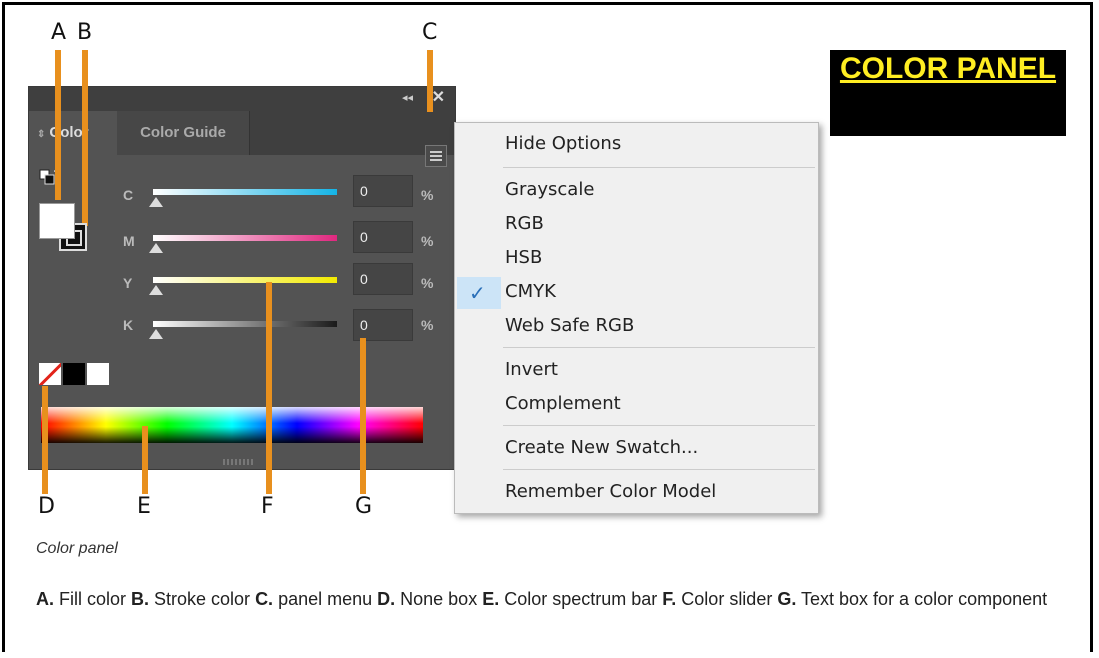 This screenshot has height=658, width=1099. I want to click on legend-key: A., so click(45, 599).